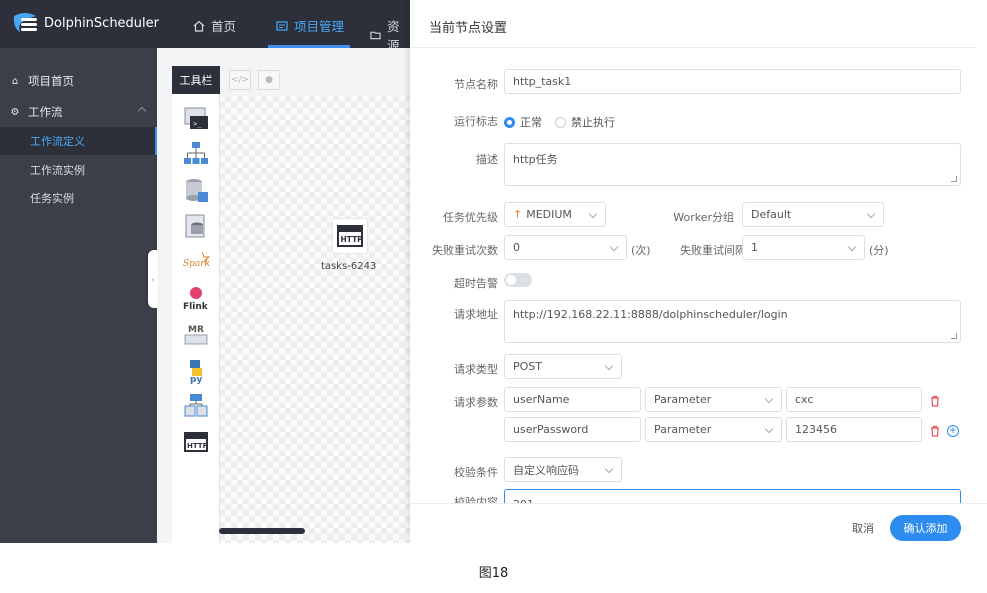 Image resolution: width=987 pixels, height=593 pixels. Describe the element at coordinates (732, 164) in the screenshot. I see `description-textarea: http任务` at that location.